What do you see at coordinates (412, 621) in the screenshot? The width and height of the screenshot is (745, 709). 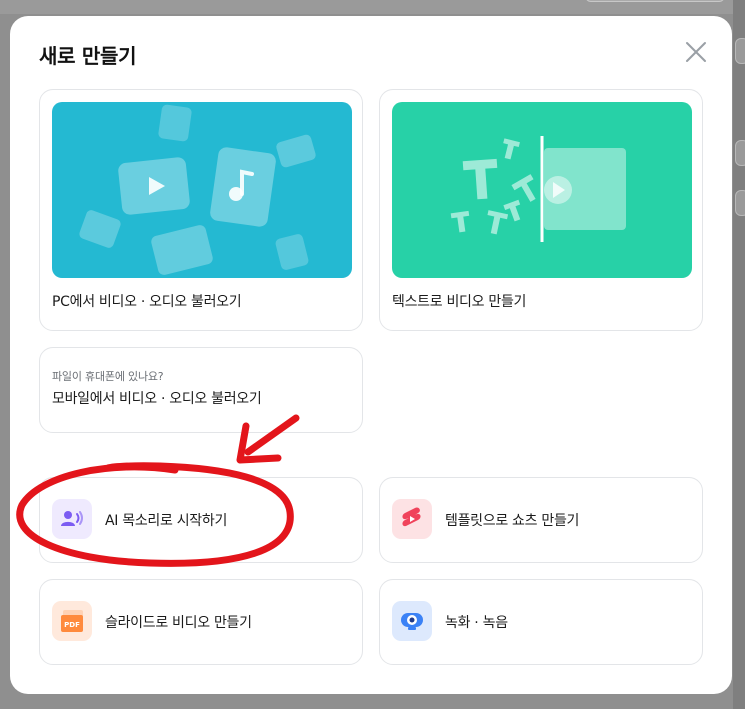 I see `webcam-icon` at bounding box center [412, 621].